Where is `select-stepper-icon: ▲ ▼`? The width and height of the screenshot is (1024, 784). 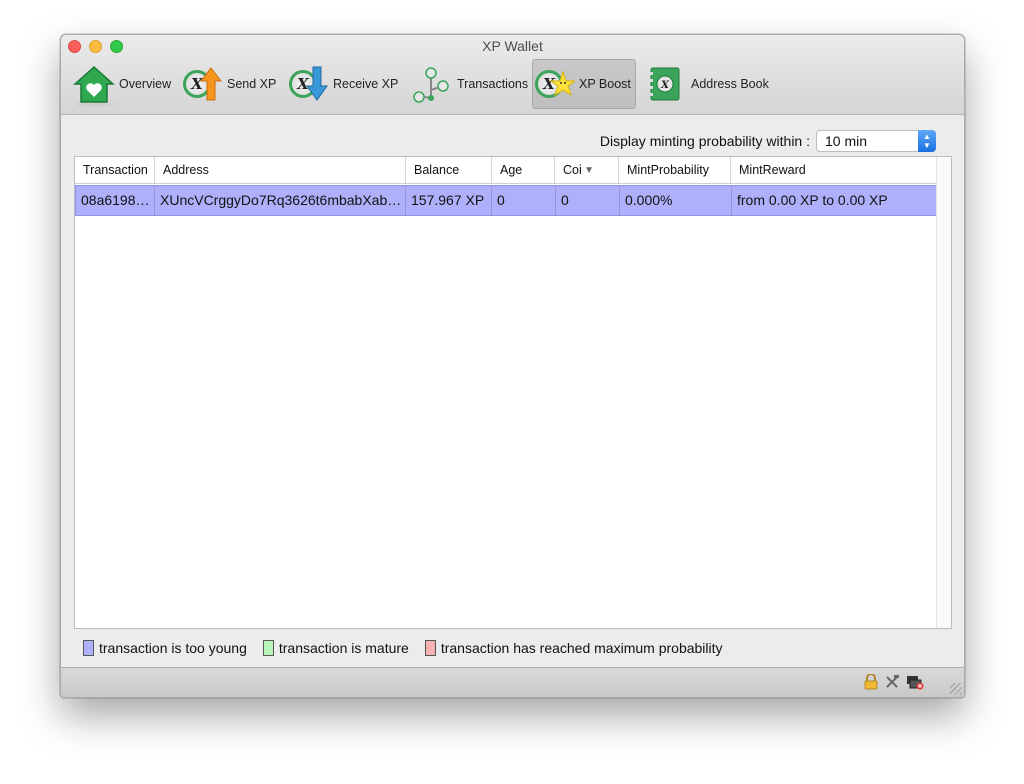
select-stepper-icon: ▲ ▼ is located at coordinates (927, 141).